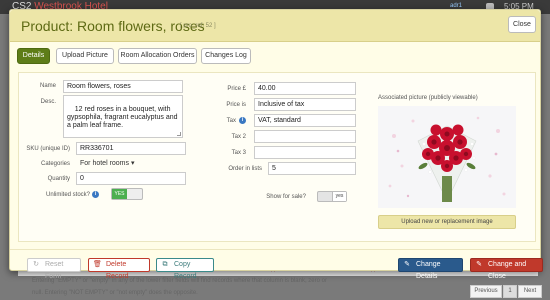 This screenshot has width=550, height=300. I want to click on trash-icon: 🗑, so click(97, 264).